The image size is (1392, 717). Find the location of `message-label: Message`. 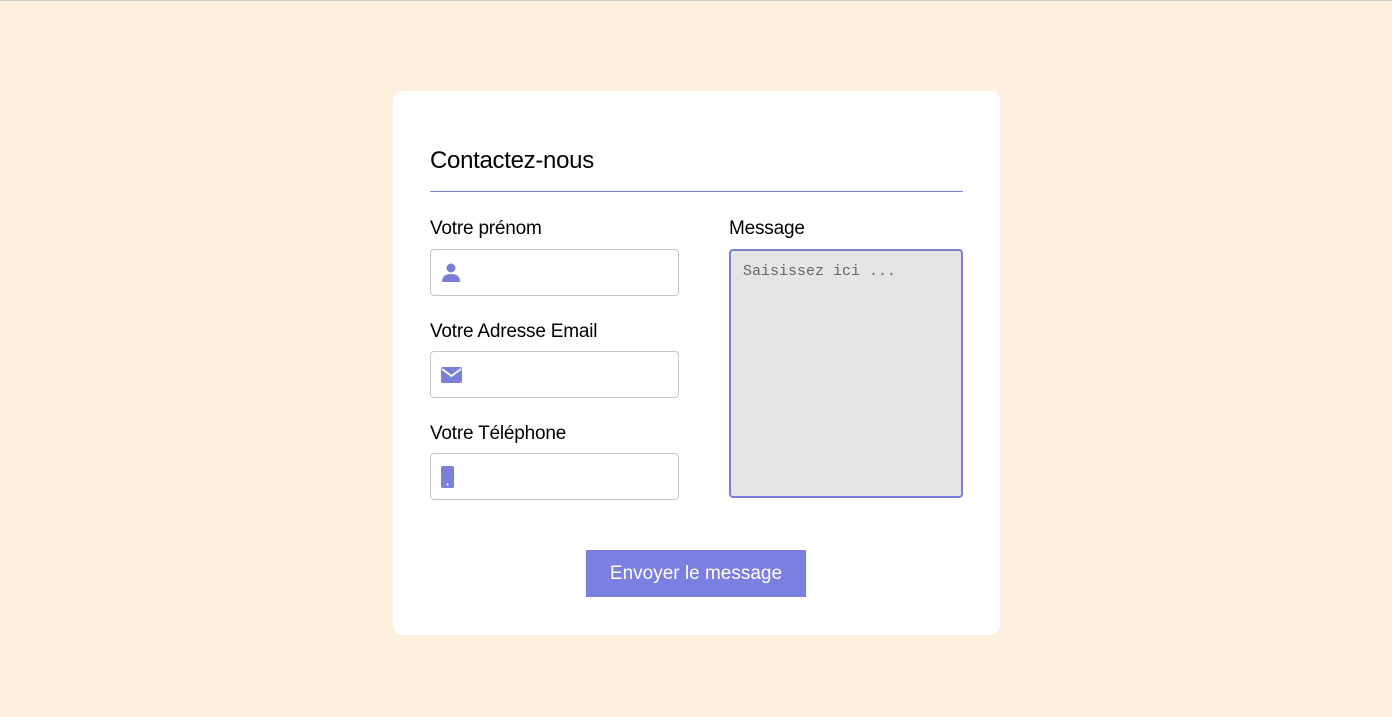

message-label: Message is located at coordinates (767, 228).